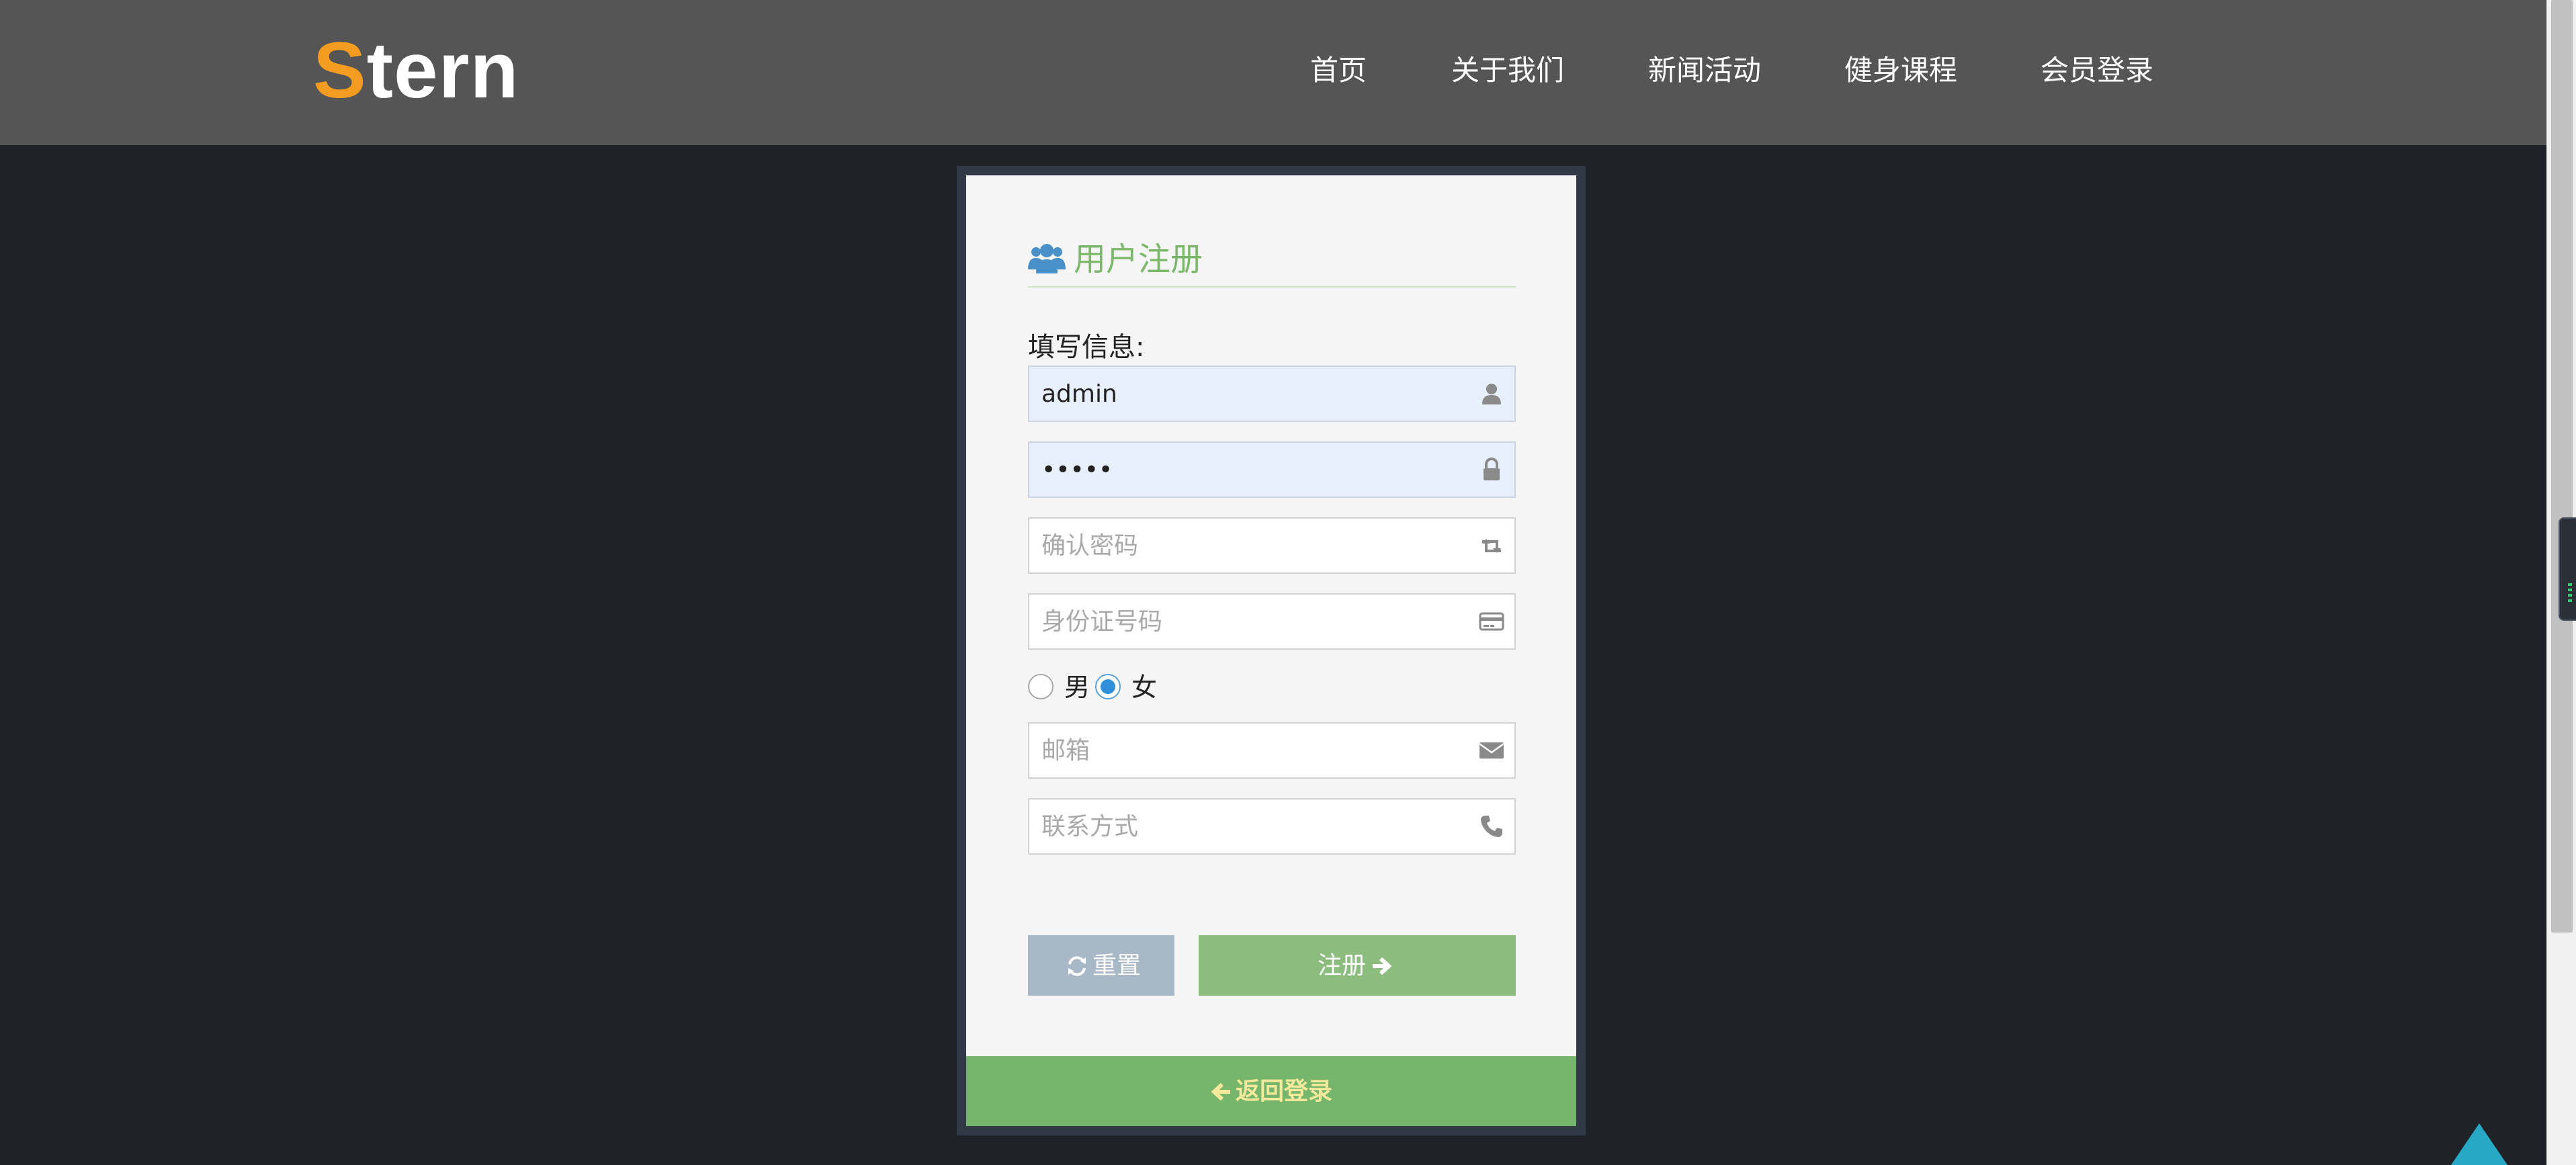 Image resolution: width=2576 pixels, height=1165 pixels. What do you see at coordinates (1077, 966) in the screenshot?
I see `refresh-icon` at bounding box center [1077, 966].